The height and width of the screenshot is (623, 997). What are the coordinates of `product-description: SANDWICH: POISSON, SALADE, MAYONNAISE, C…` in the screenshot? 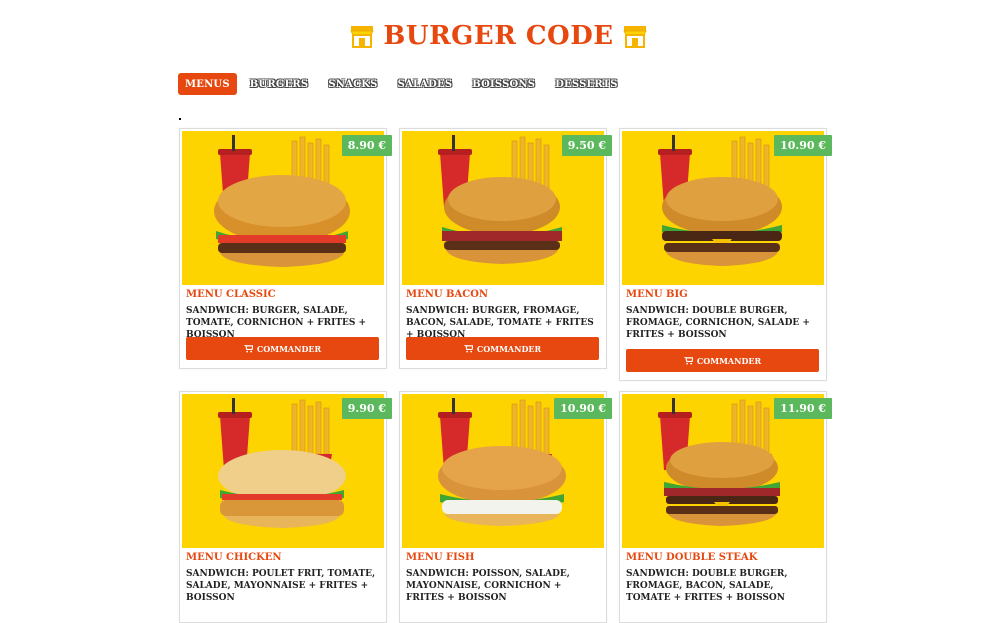 It's located at (488, 586).